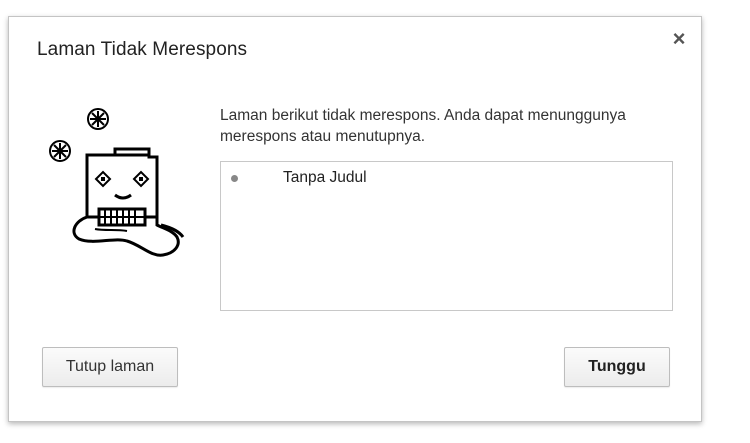  I want to click on wait-button: Tunggu, so click(617, 367).